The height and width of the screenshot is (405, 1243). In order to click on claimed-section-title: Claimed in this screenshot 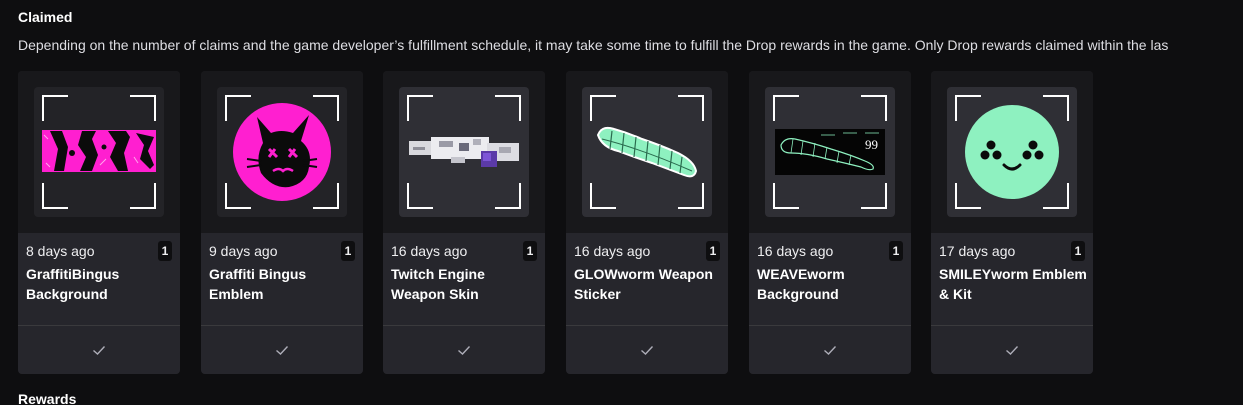, I will do `click(45, 17)`.